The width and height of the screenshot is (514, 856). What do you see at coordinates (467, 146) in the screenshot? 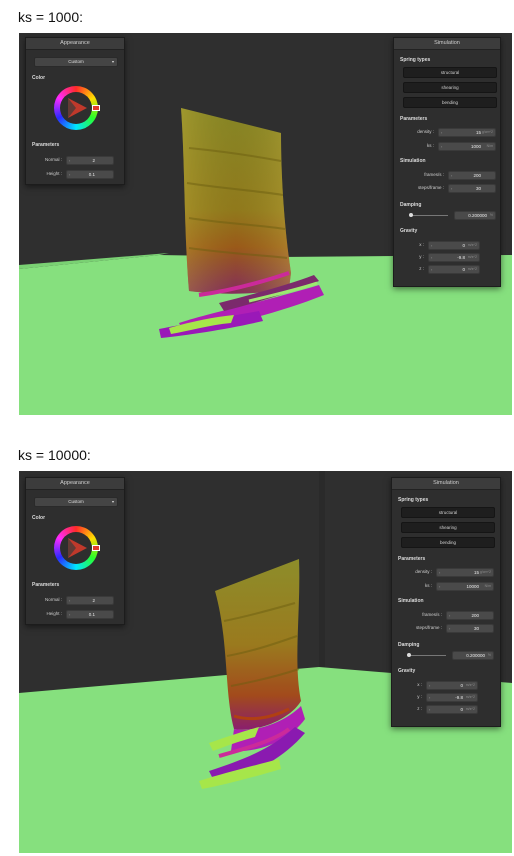
I see `ks-field: ‹ 1000 N/m` at bounding box center [467, 146].